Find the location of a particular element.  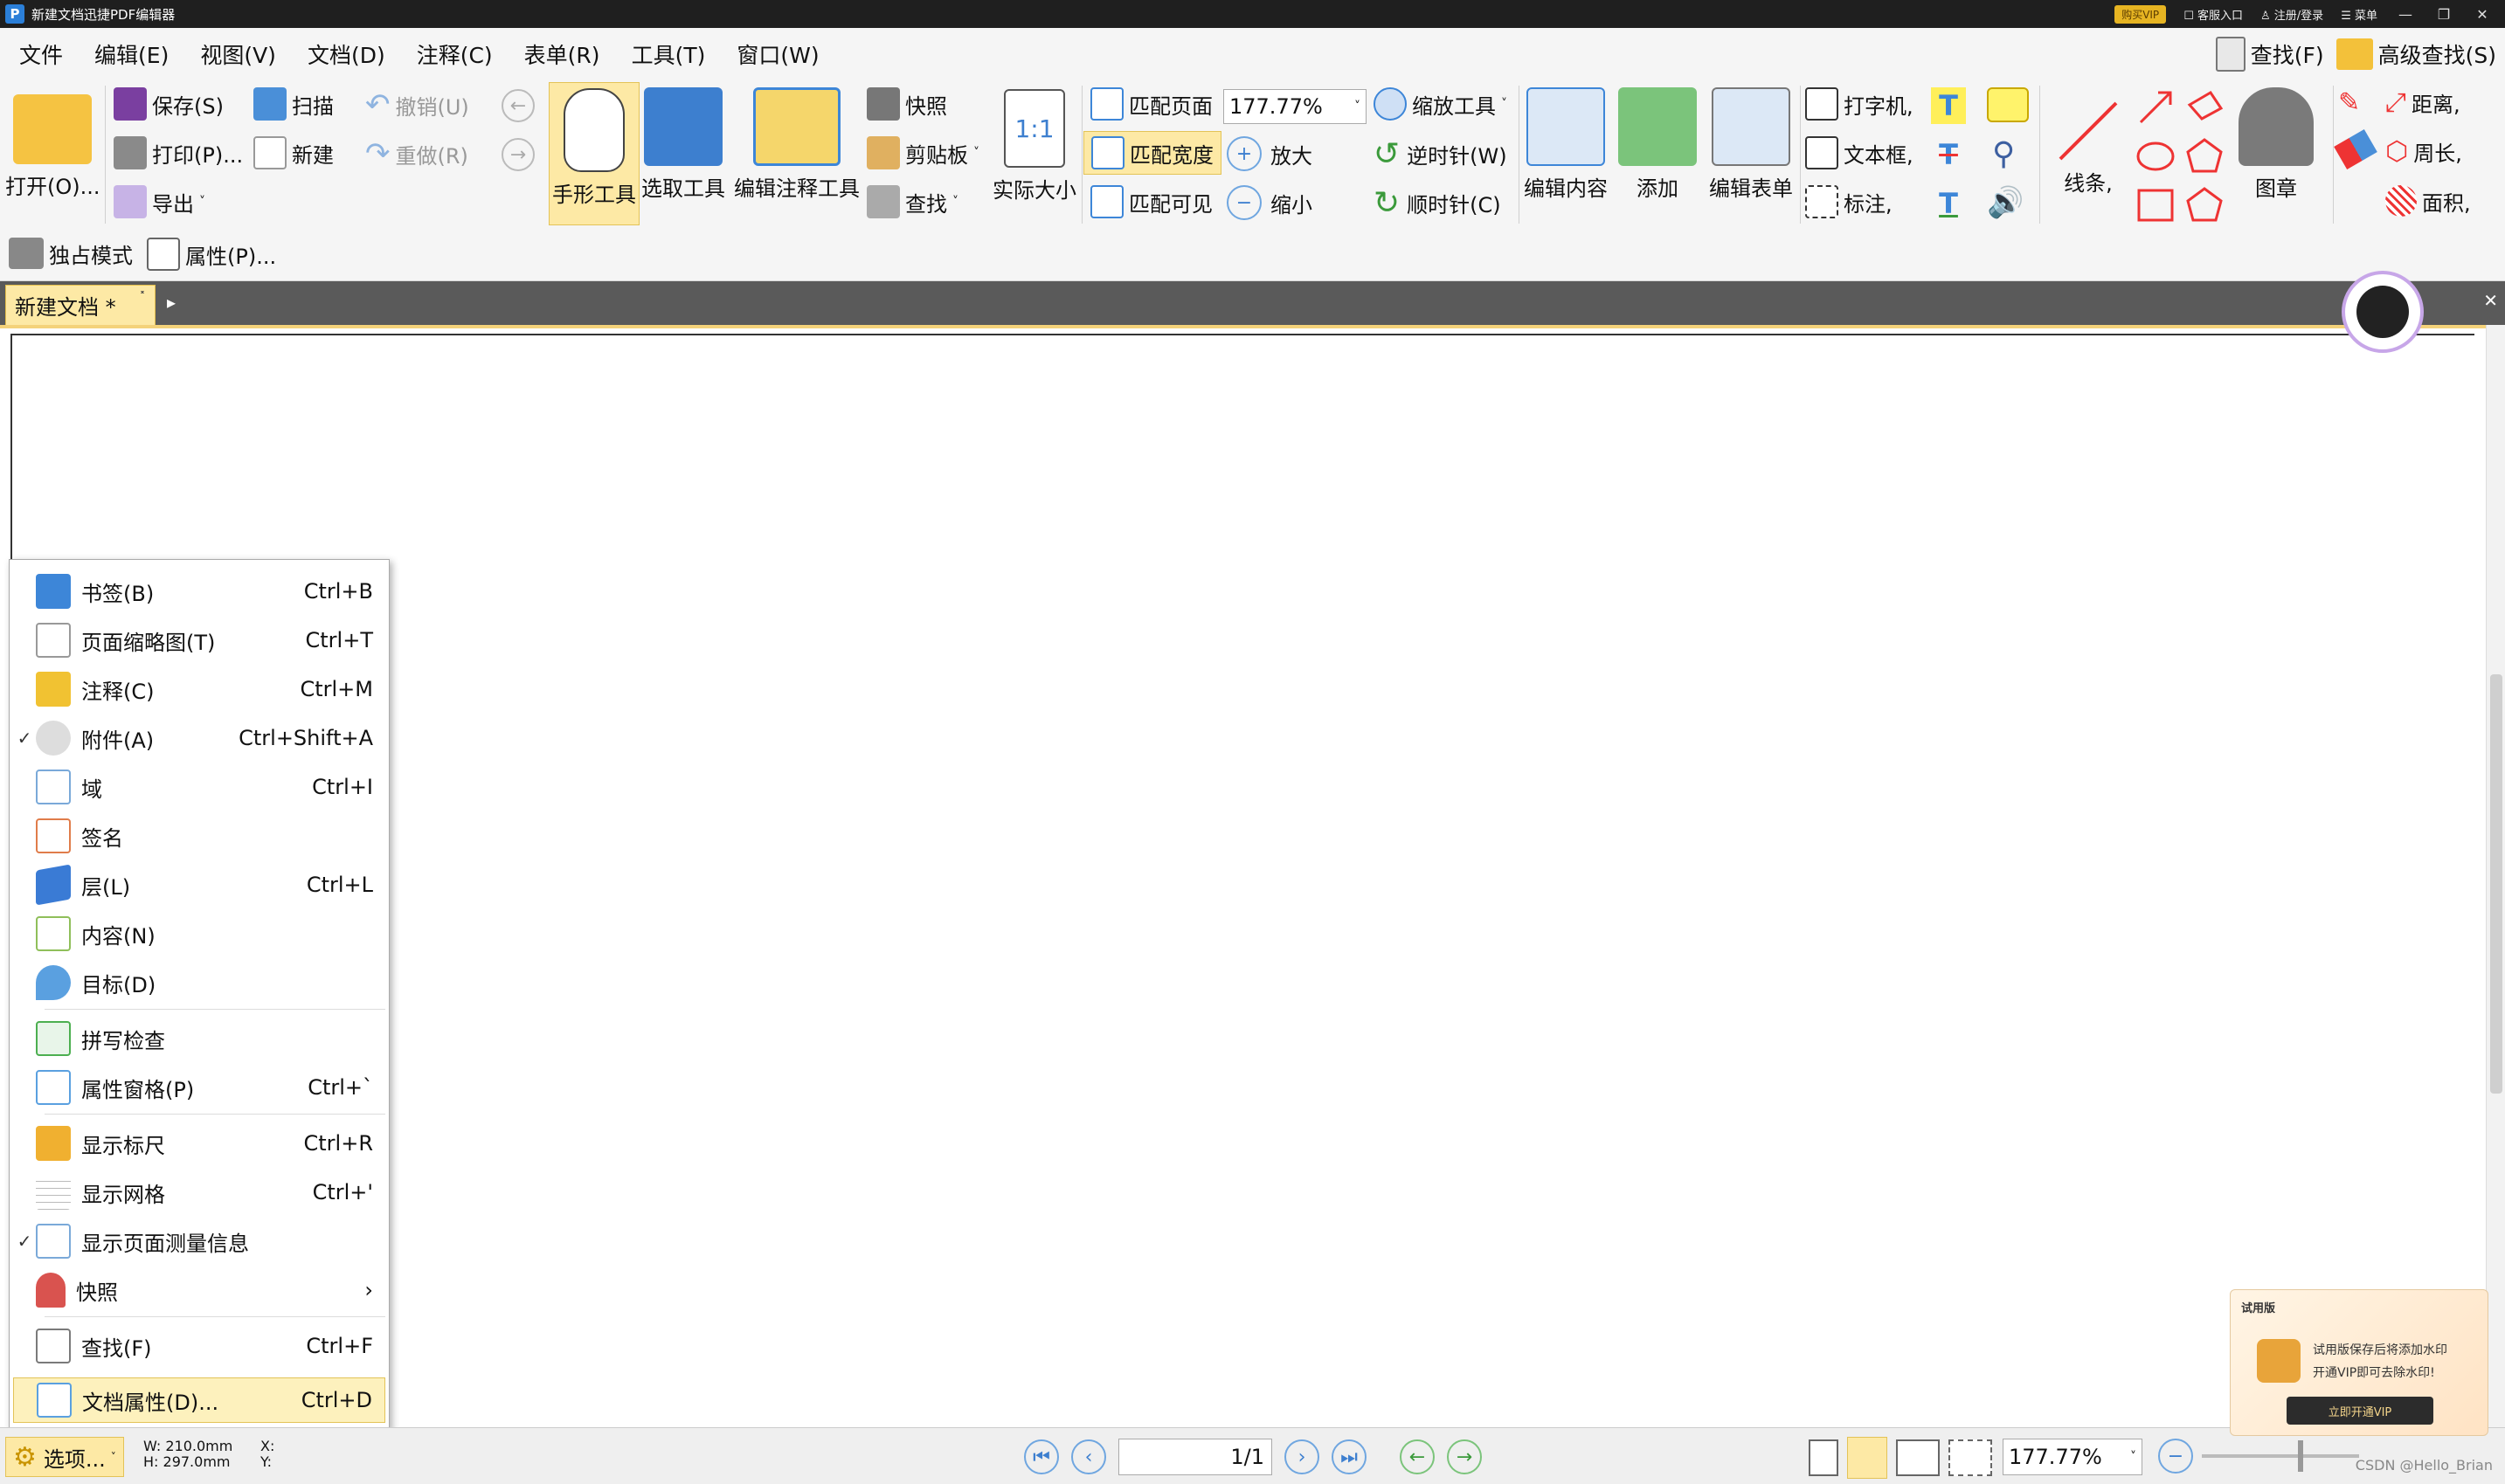

polygon-button is located at coordinates (2204, 156).